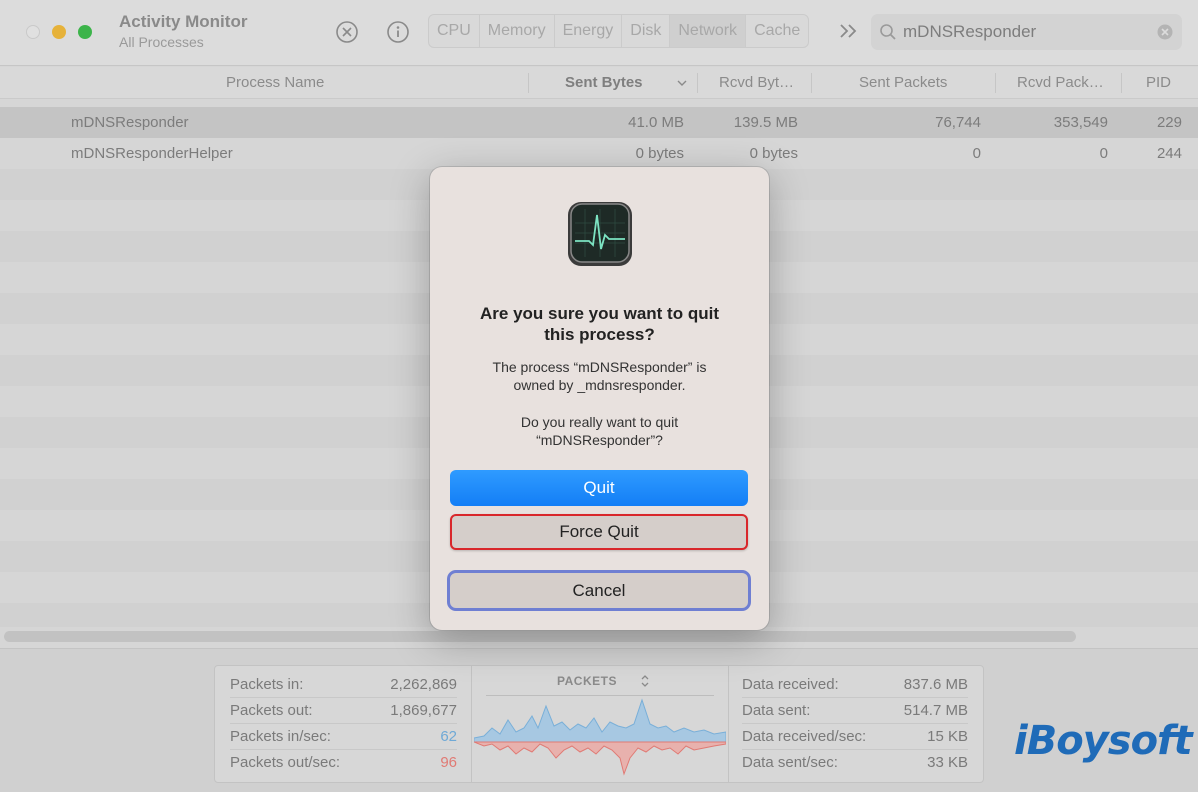 Image resolution: width=1198 pixels, height=792 pixels. Describe the element at coordinates (935, 710) in the screenshot. I see `stat-value: 514.7 MB` at that location.